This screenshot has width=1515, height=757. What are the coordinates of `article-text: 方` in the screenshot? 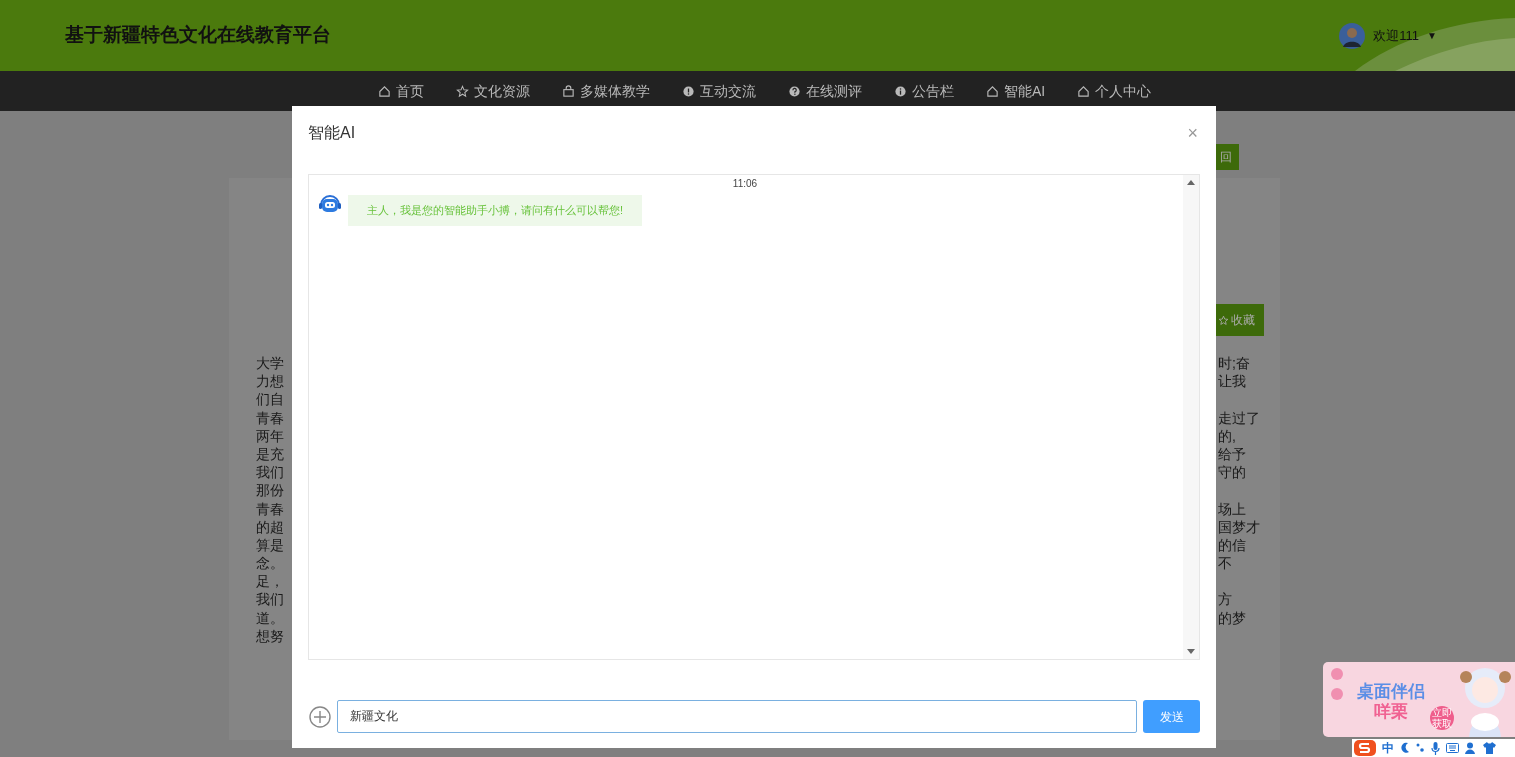 It's located at (1225, 599).